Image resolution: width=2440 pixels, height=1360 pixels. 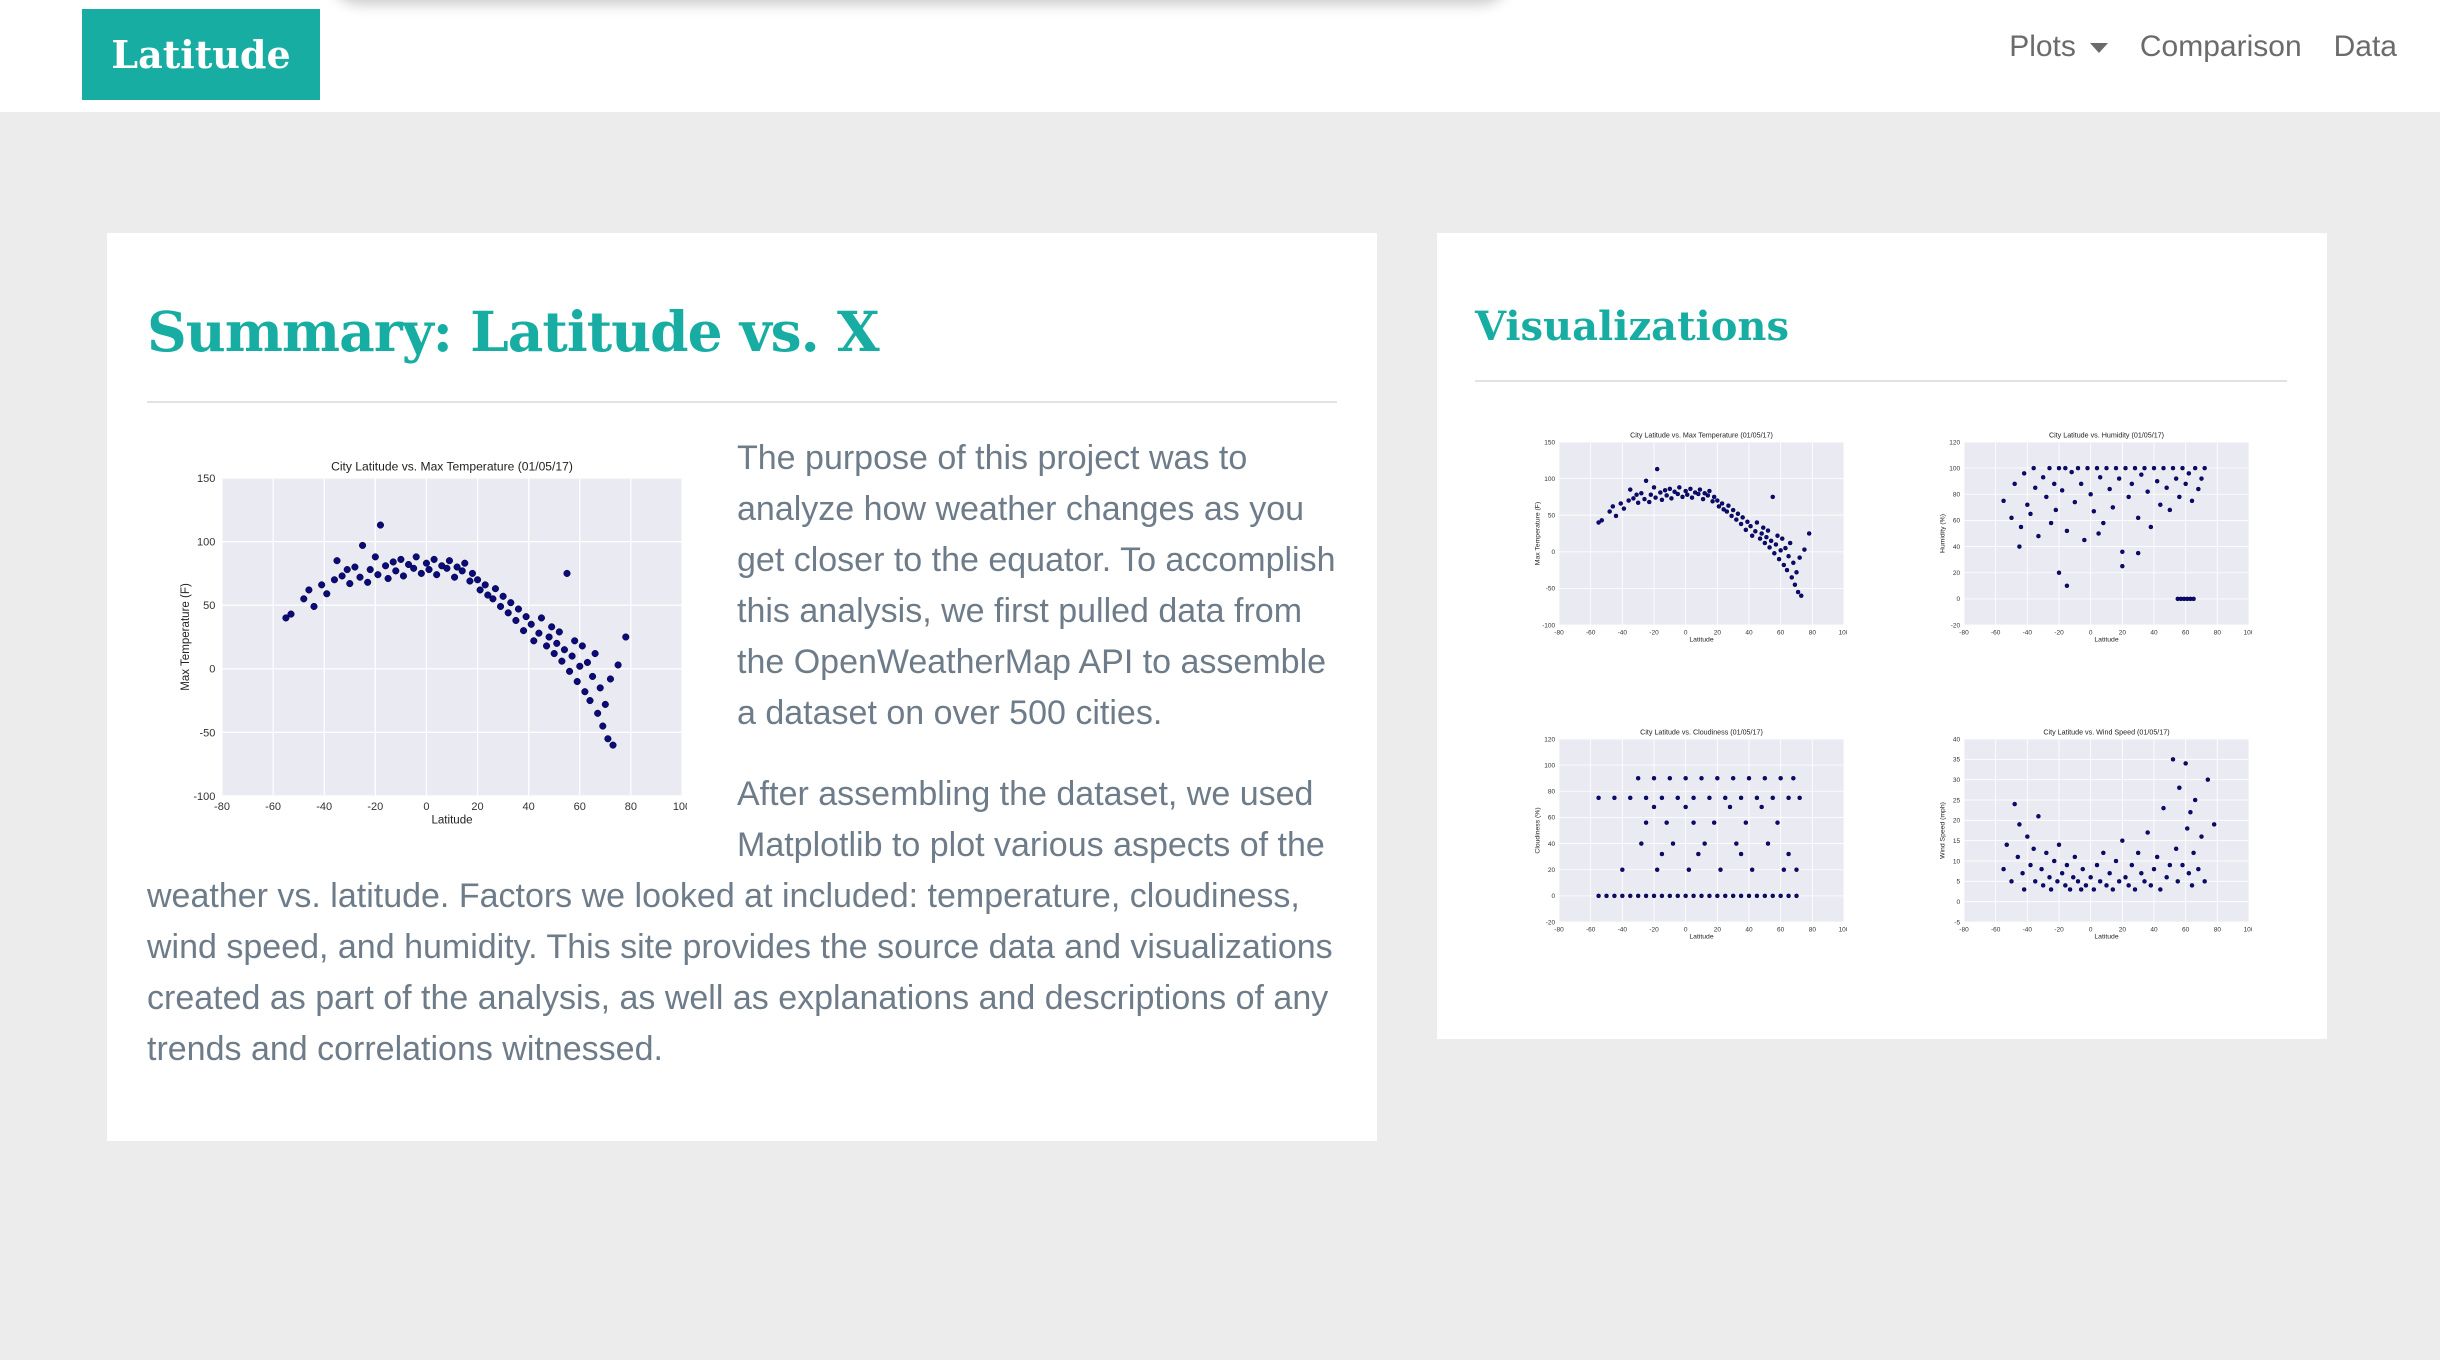 I want to click on x-tick-label: -20, so click(x=2059, y=930).